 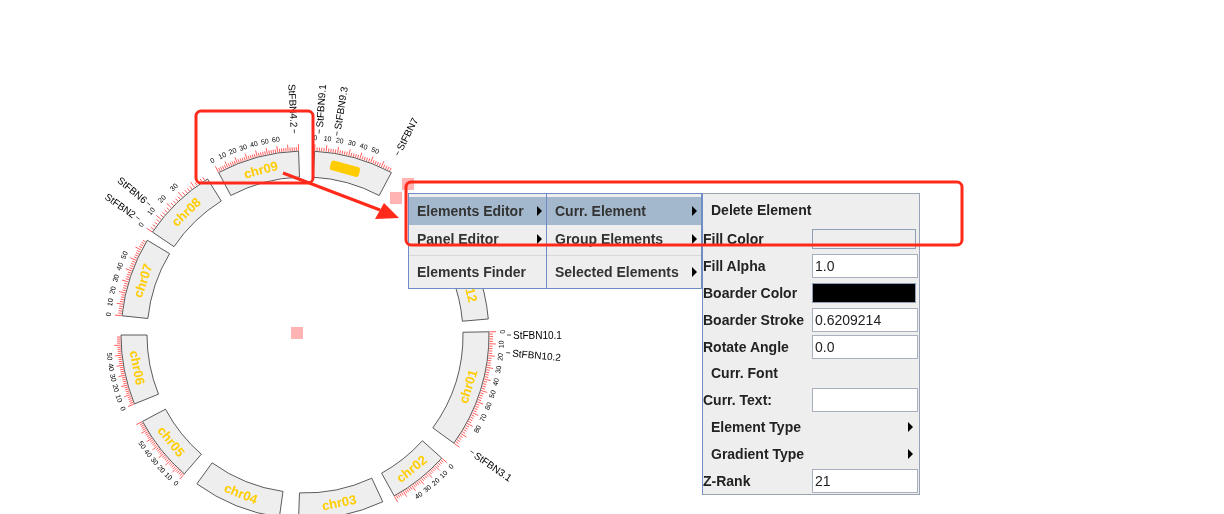 What do you see at coordinates (624, 239) in the screenshot?
I see `menu-item: Group Elements` at bounding box center [624, 239].